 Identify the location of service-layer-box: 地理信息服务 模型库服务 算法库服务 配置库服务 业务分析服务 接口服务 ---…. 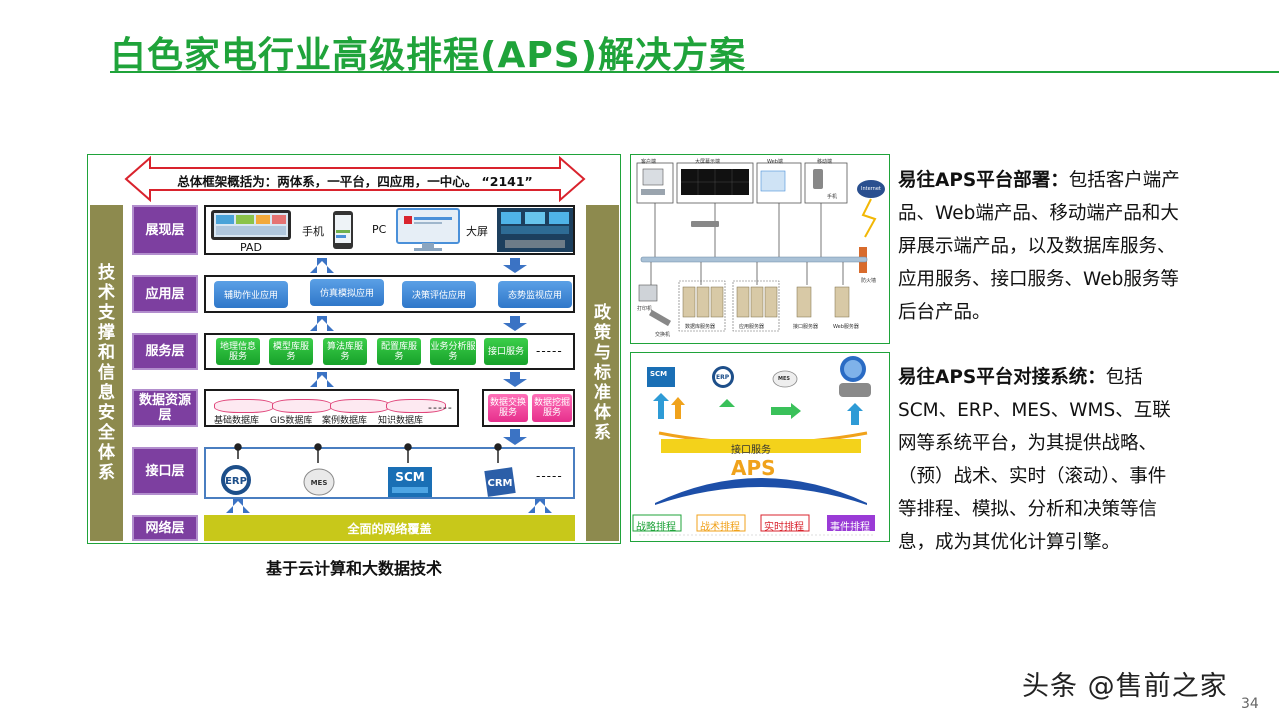
(389, 351).